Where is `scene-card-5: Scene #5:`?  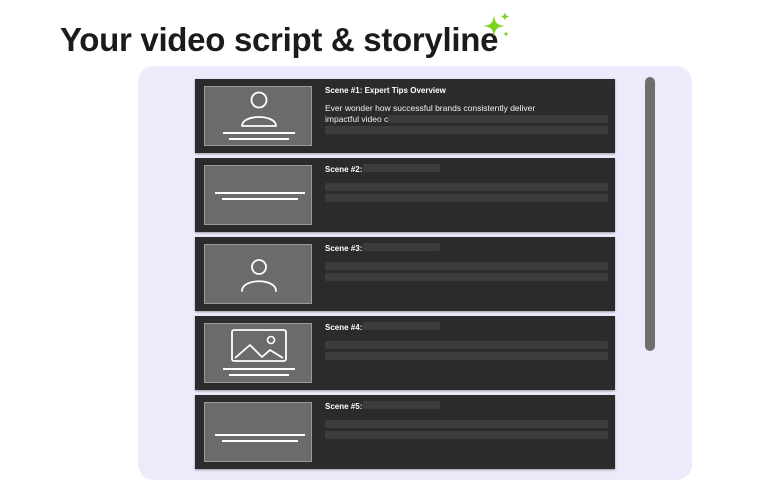 scene-card-5: Scene #5: is located at coordinates (405, 432).